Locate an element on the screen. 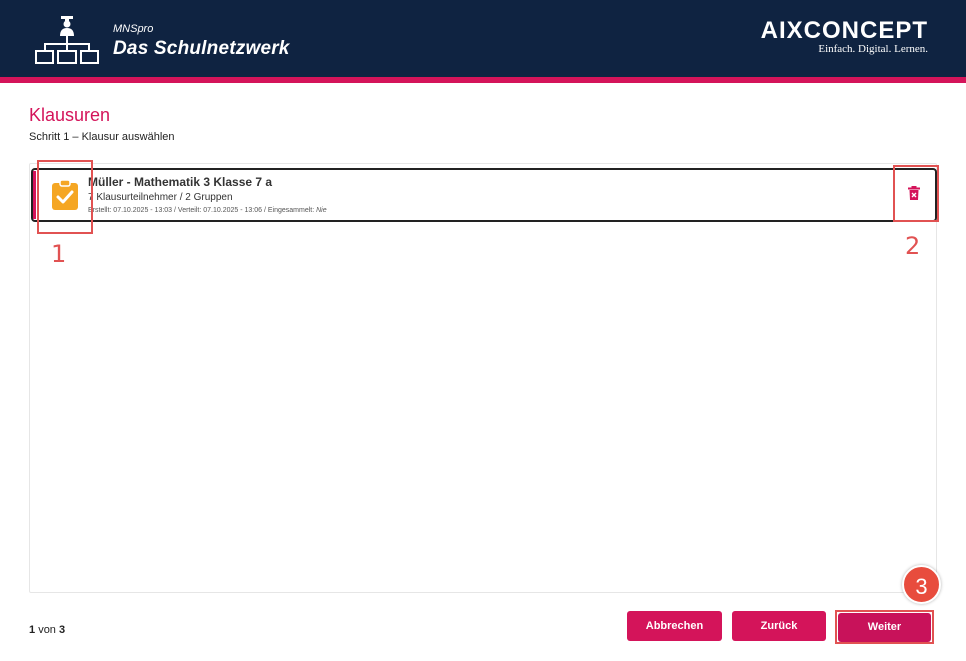 This screenshot has width=966, height=661. step-subtitle: Schritt 1 – Klausur auswählen is located at coordinates (102, 137).